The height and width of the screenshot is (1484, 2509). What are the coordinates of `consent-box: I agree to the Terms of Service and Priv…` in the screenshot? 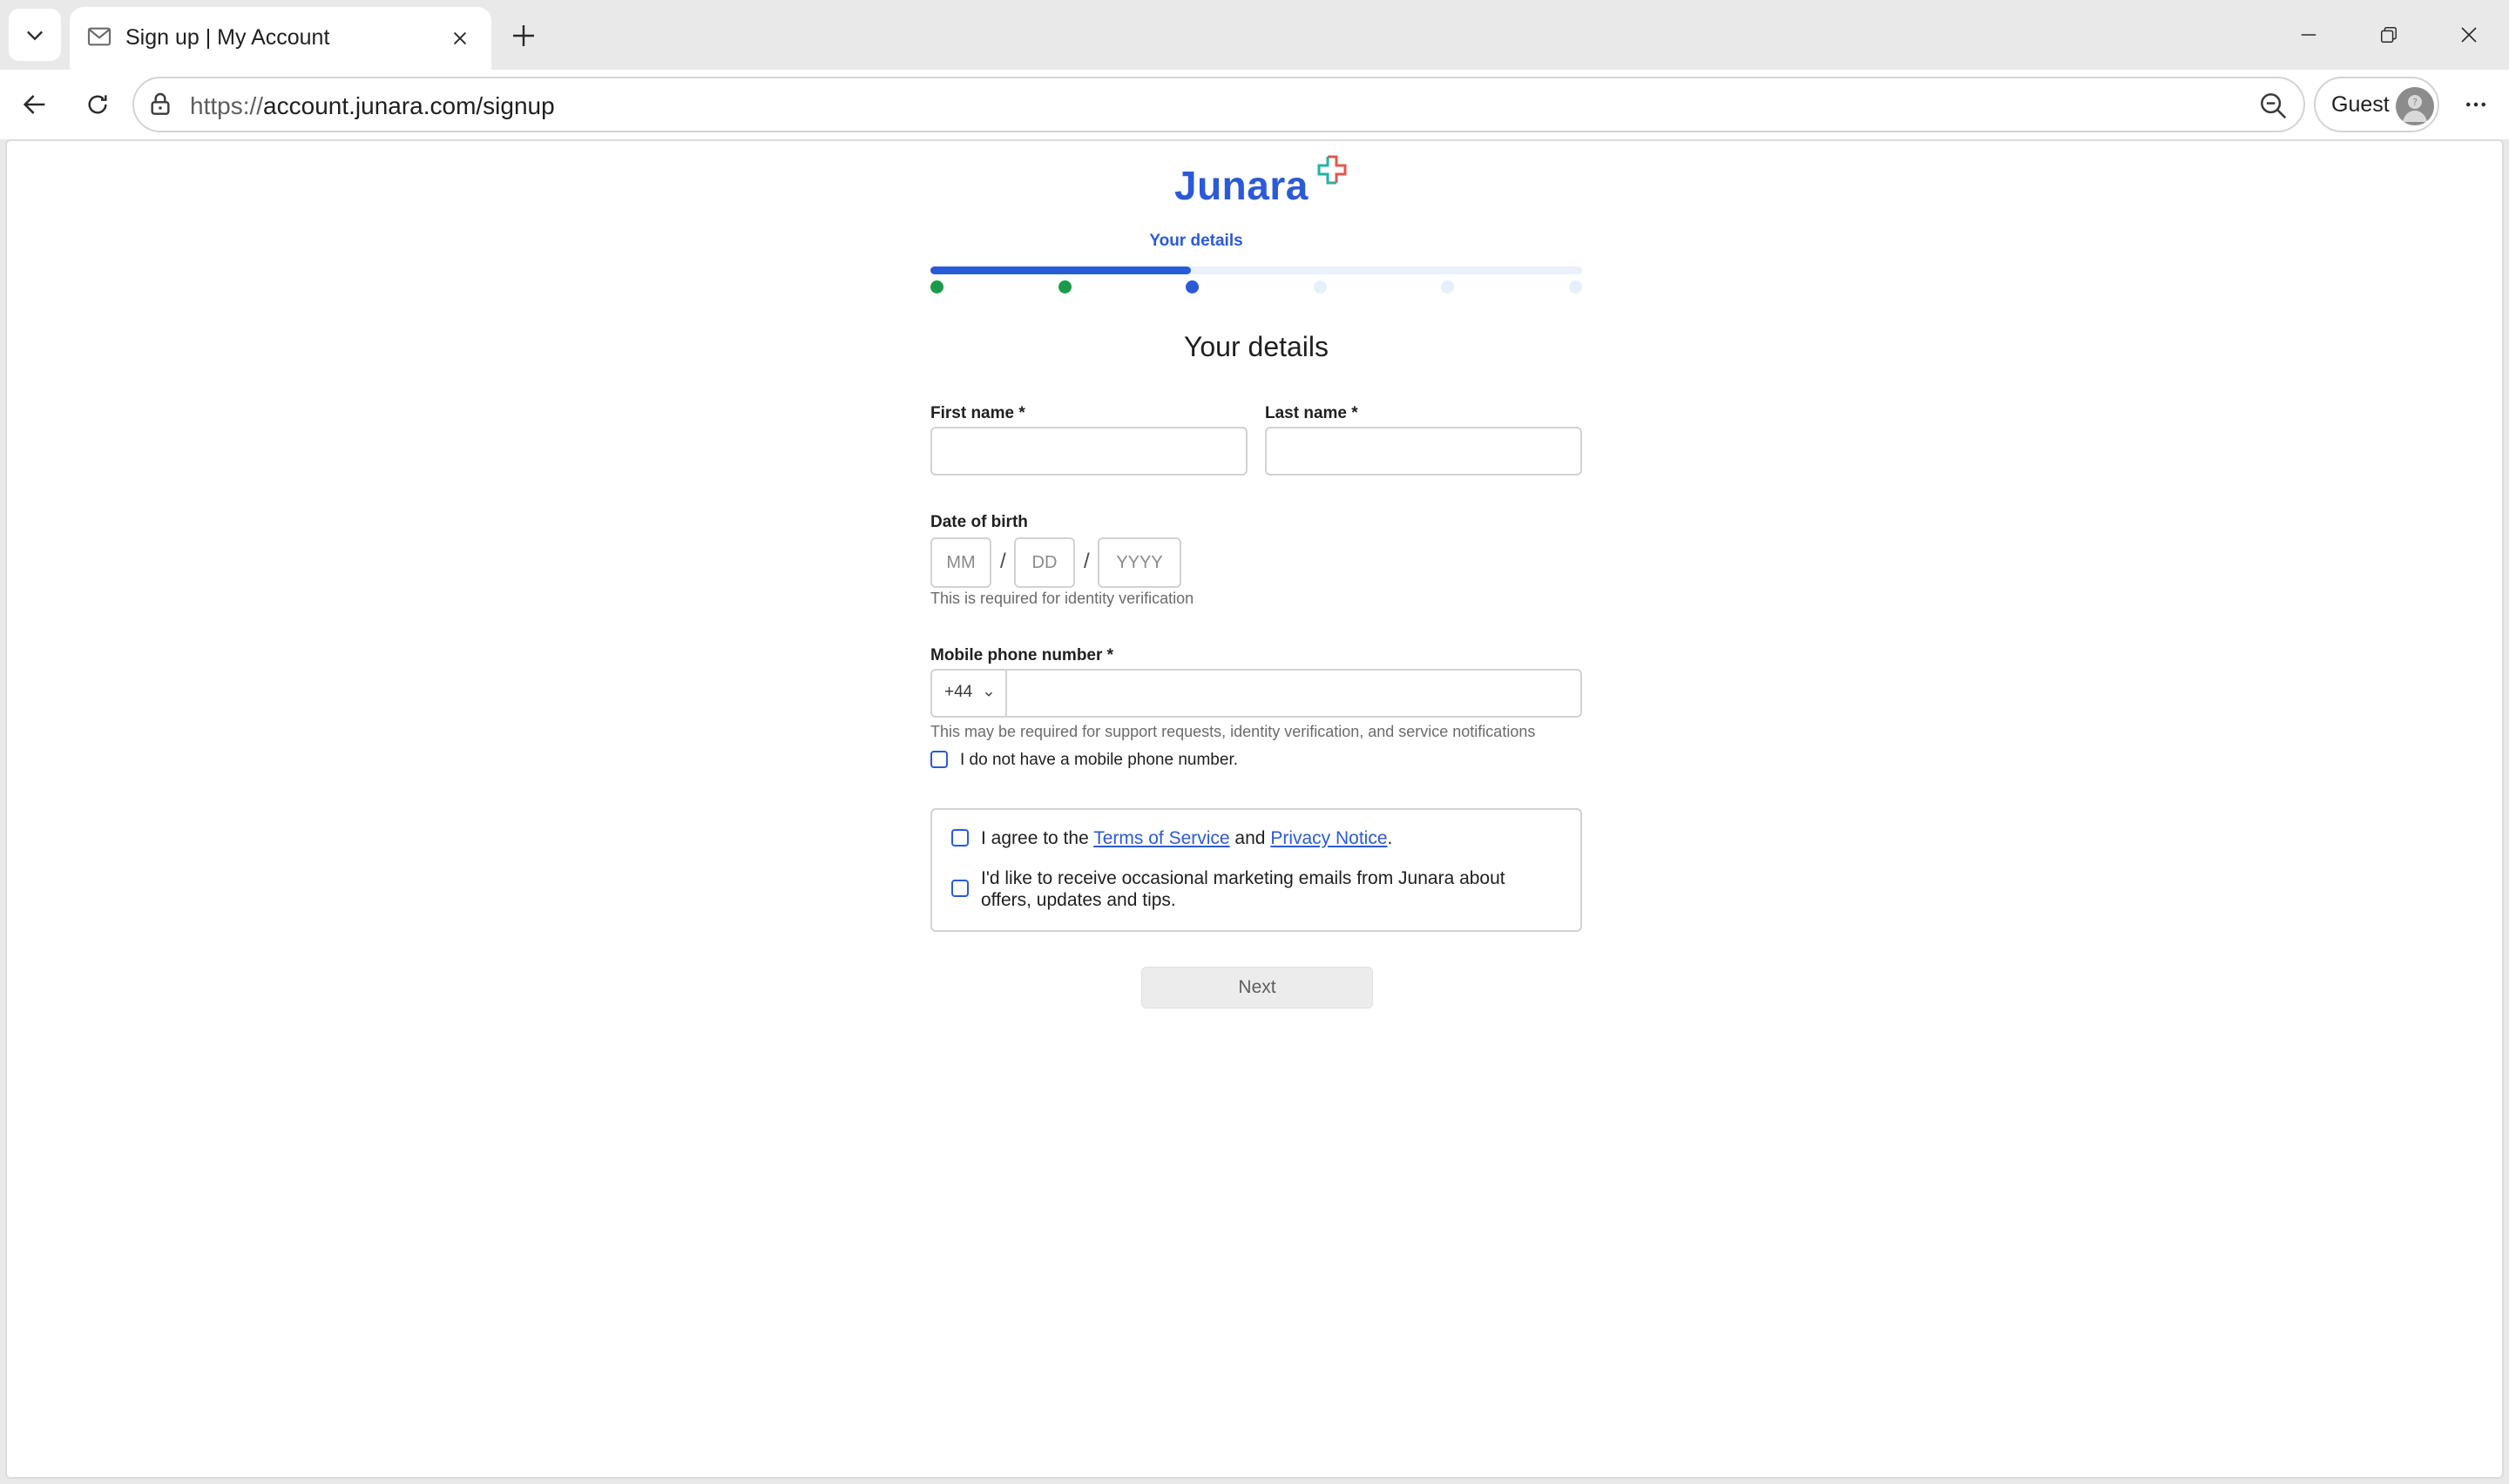 It's located at (1256, 870).